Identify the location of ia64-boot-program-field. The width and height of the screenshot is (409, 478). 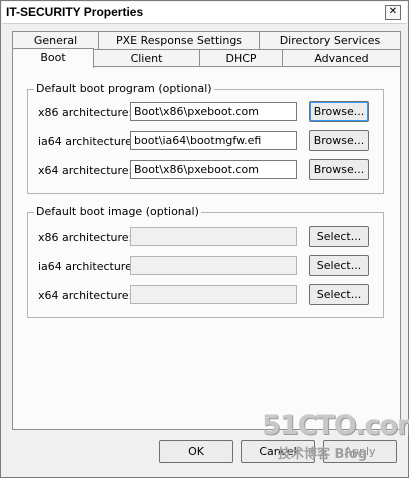
(213, 140).